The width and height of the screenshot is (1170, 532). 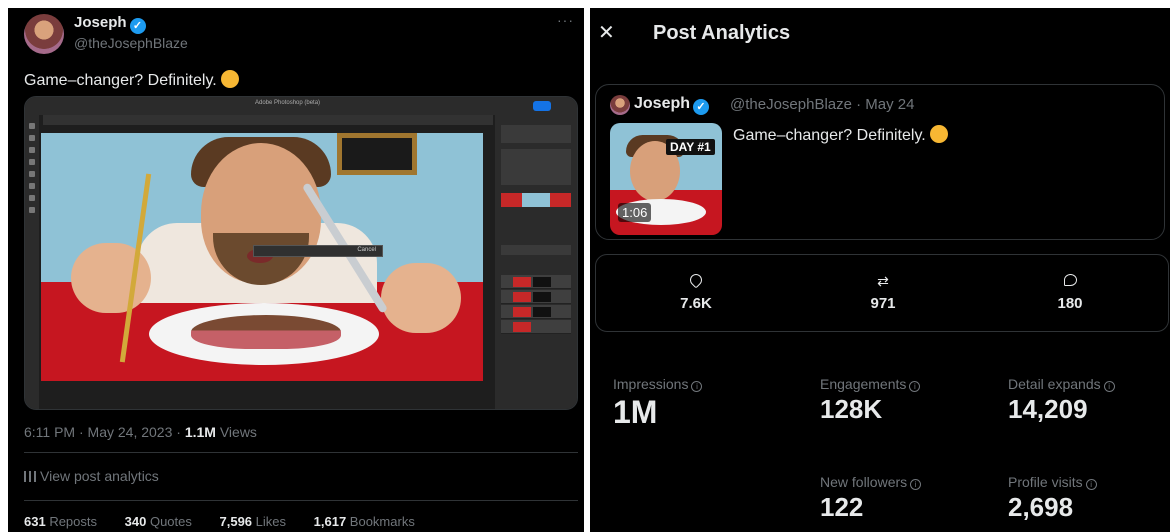 I want to click on post-text-row: Game–changer? Definitely., so click(x=840, y=135).